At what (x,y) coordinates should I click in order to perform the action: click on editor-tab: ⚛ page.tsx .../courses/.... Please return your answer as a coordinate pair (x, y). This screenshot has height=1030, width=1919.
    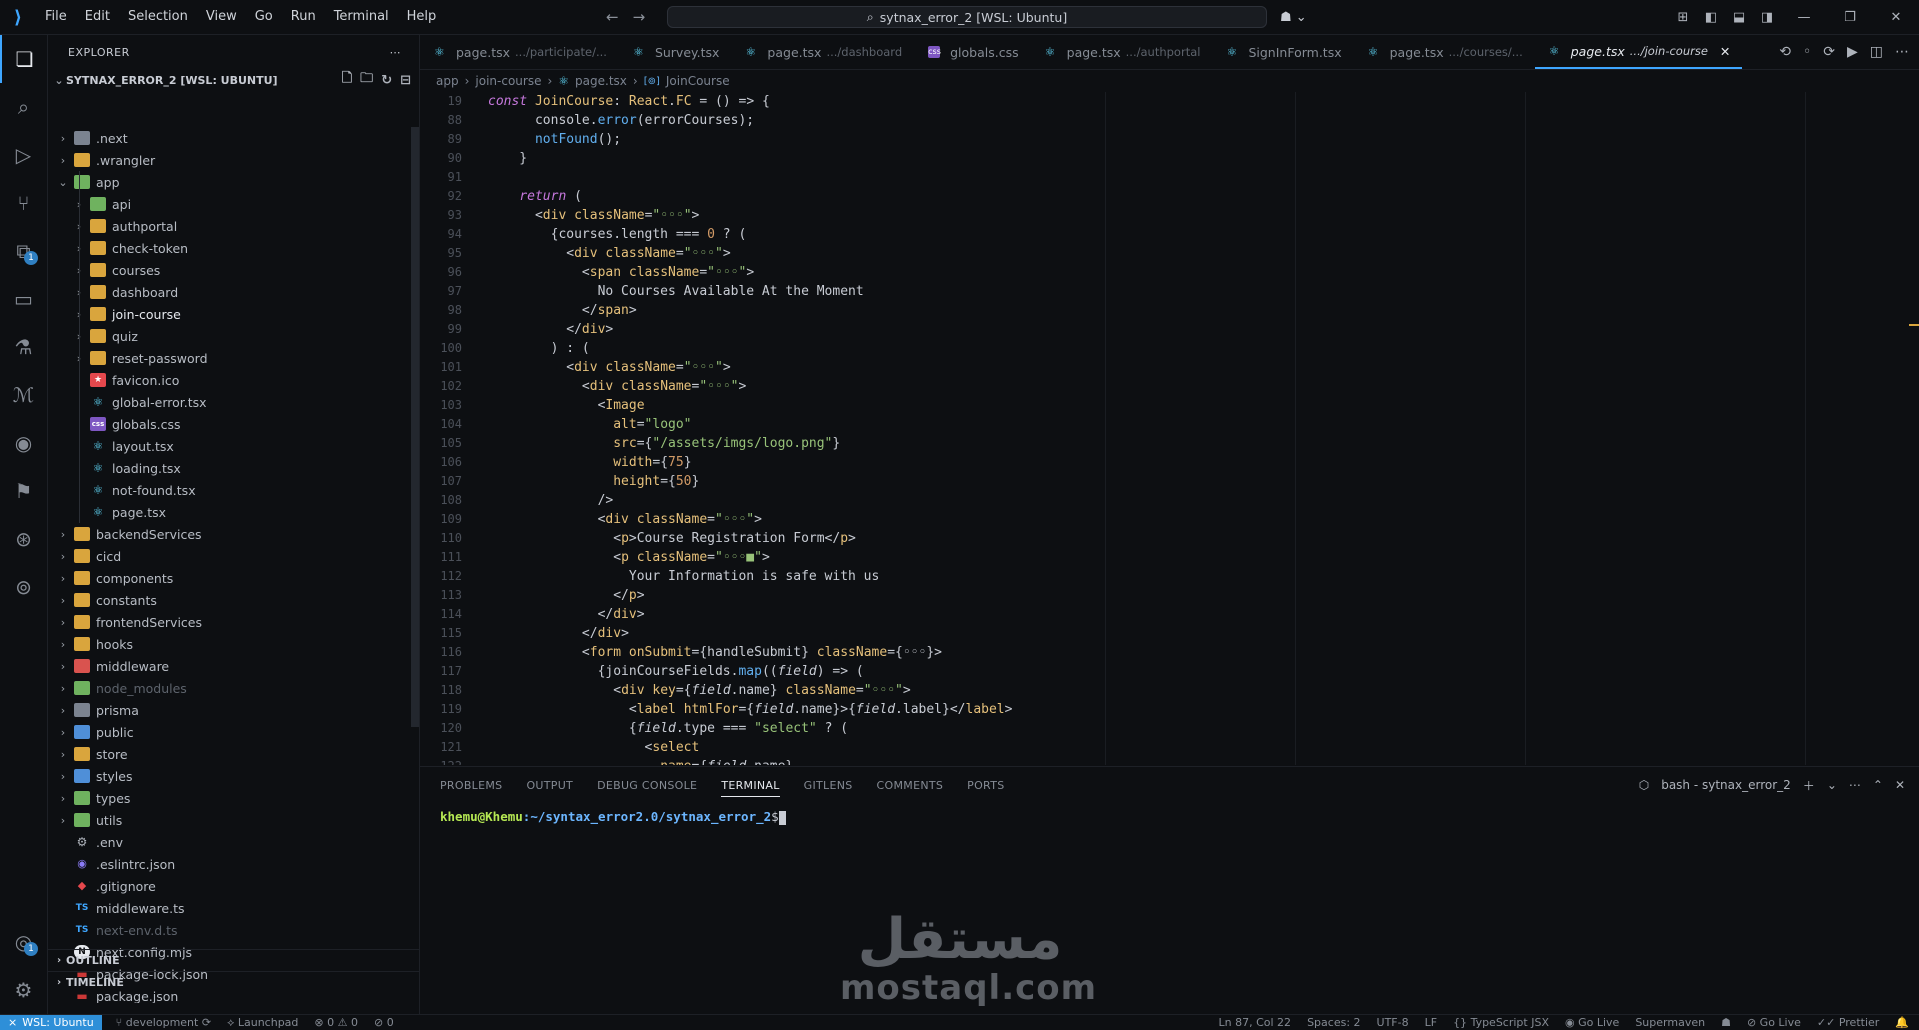
    Looking at the image, I should click on (1444, 52).